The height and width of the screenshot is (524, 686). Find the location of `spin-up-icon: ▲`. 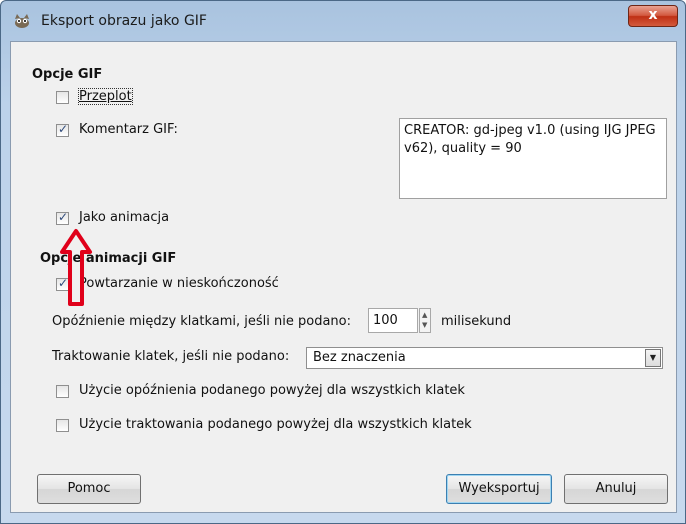

spin-up-icon: ▲ is located at coordinates (424, 315).